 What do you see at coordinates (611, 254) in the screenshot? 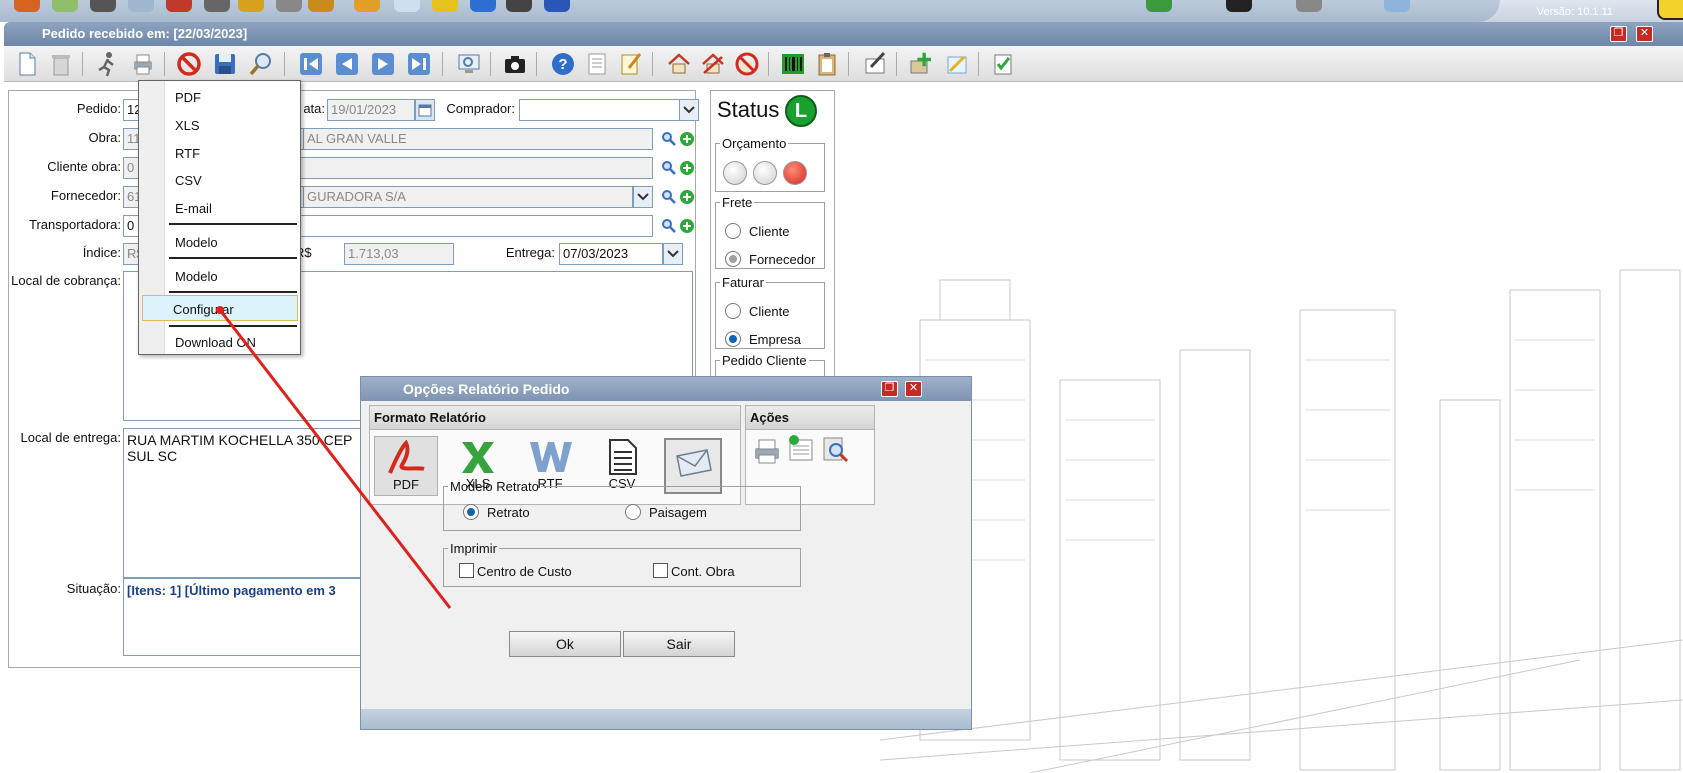
I see `entrega-field: 07/03/2023` at bounding box center [611, 254].